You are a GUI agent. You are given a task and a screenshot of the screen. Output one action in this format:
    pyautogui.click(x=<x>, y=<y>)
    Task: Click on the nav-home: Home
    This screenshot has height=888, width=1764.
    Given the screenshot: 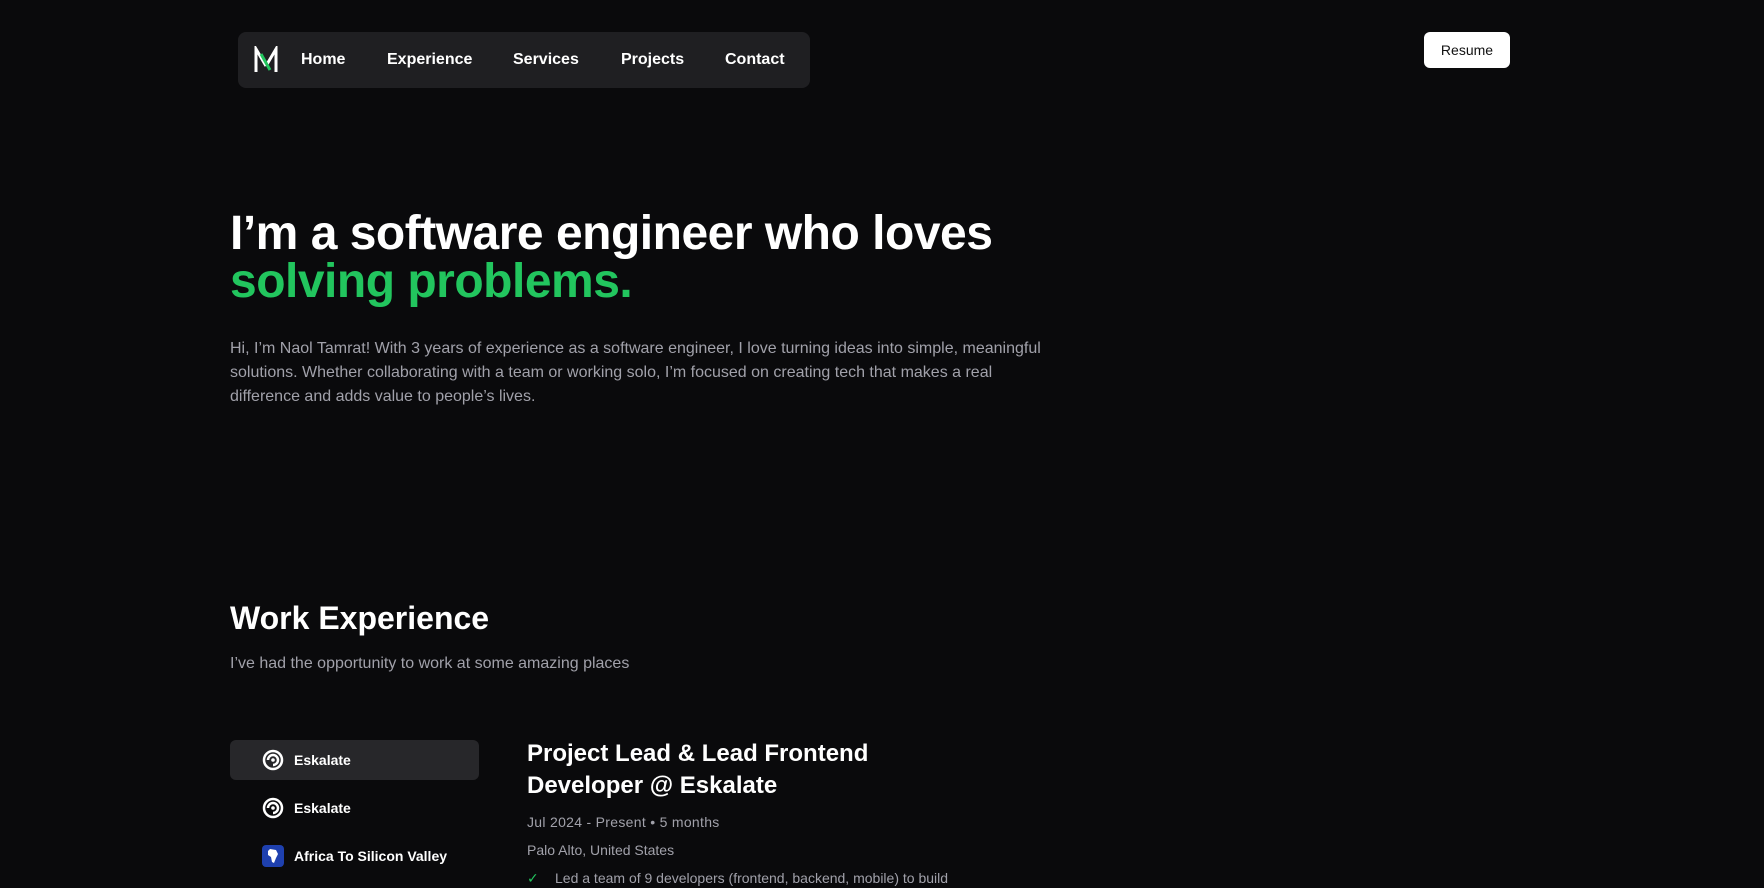 What is the action you would take?
    pyautogui.click(x=323, y=60)
    